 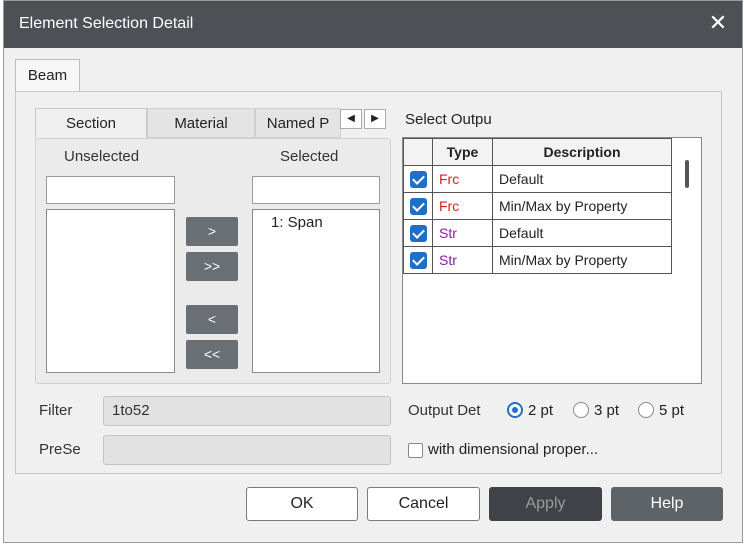 I want to click on table-row: Frc Default, so click(x=537, y=179).